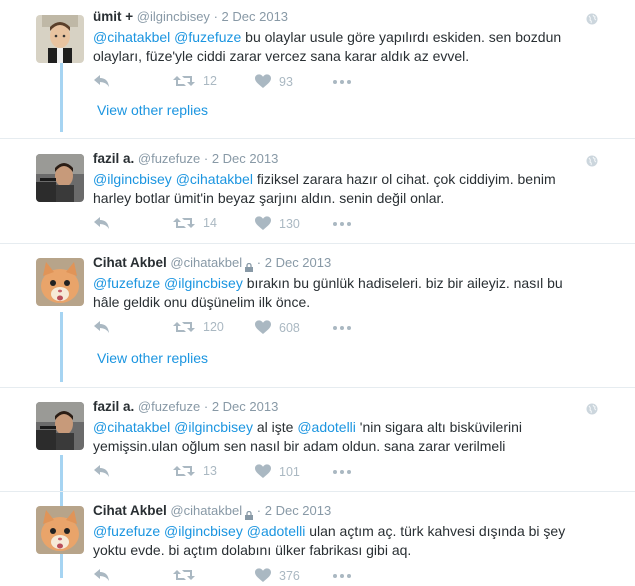  I want to click on retweet-count: 13, so click(210, 471).